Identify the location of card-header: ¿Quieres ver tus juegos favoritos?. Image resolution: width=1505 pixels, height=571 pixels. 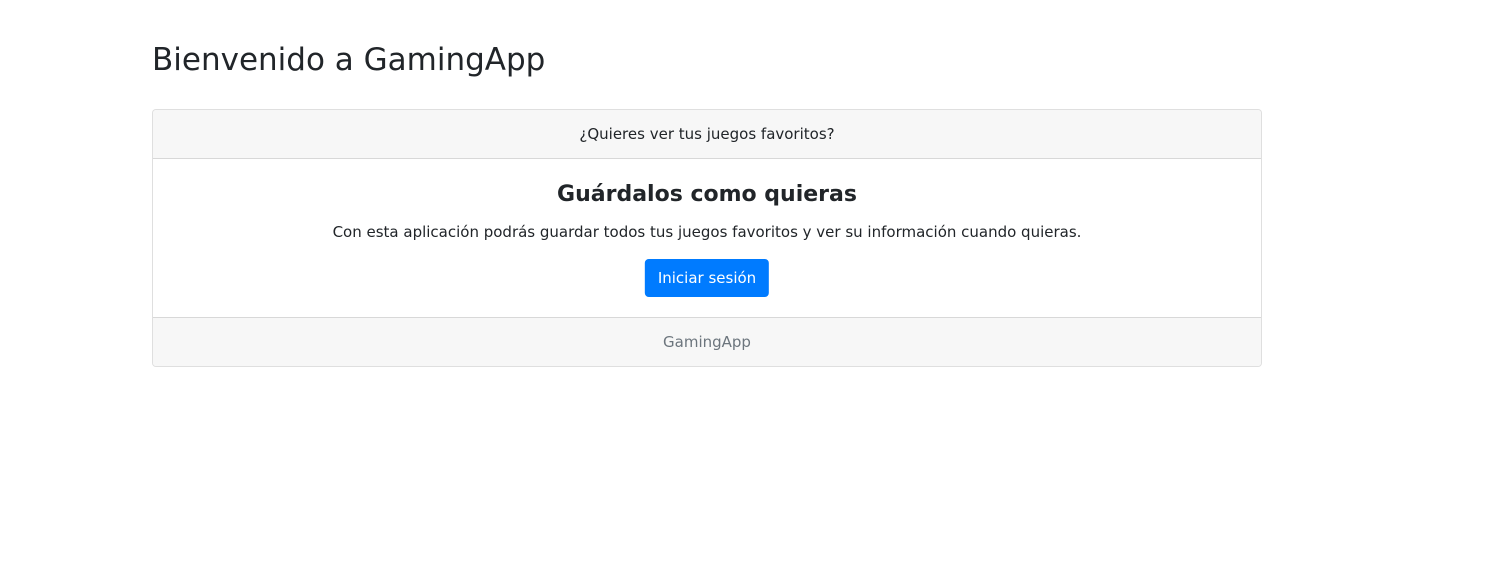
(707, 134).